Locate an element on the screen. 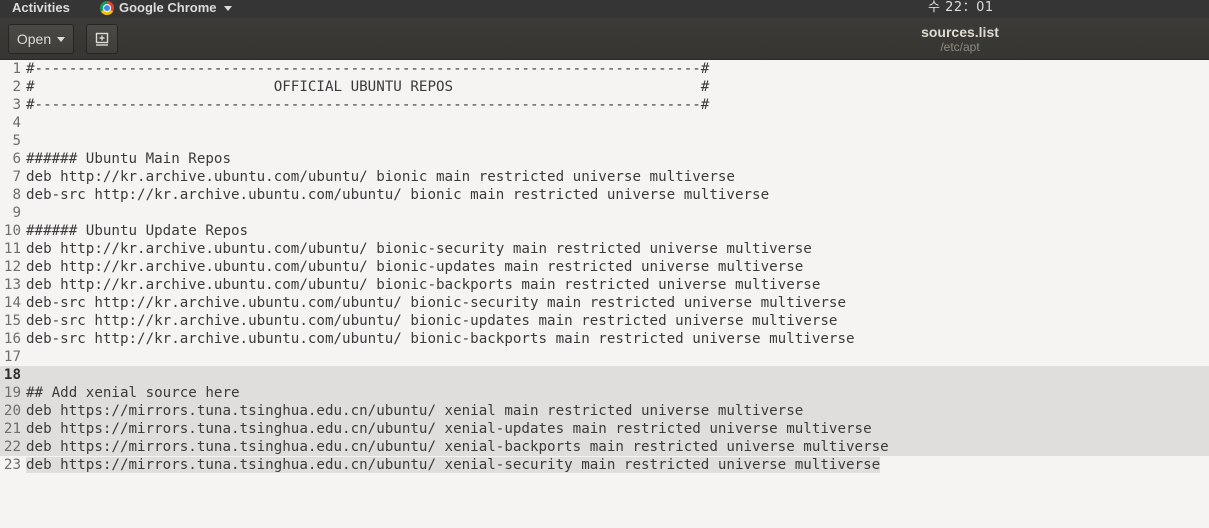 Image resolution: width=1209 pixels, height=528 pixels. line-number: 1 is located at coordinates (16, 69).